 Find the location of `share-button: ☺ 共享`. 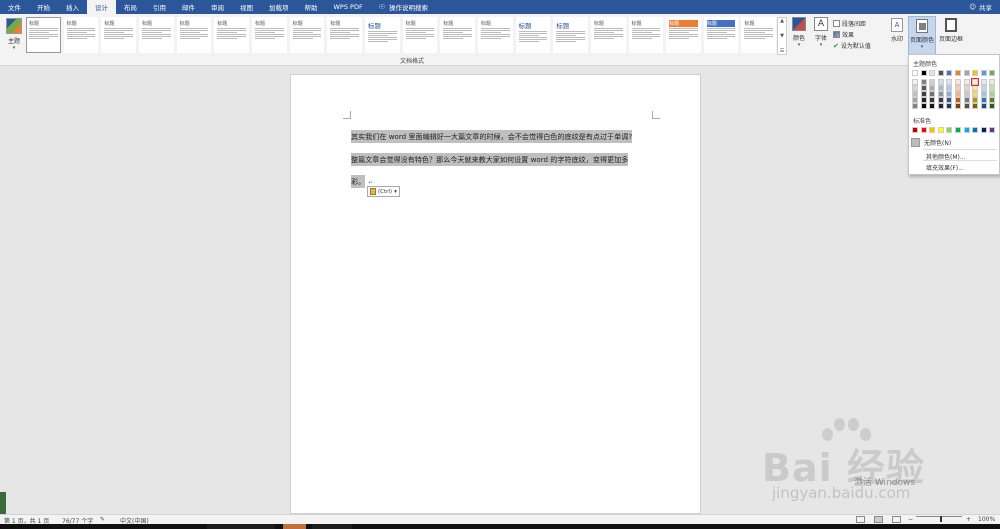

share-button: ☺ 共享 is located at coordinates (980, 7).